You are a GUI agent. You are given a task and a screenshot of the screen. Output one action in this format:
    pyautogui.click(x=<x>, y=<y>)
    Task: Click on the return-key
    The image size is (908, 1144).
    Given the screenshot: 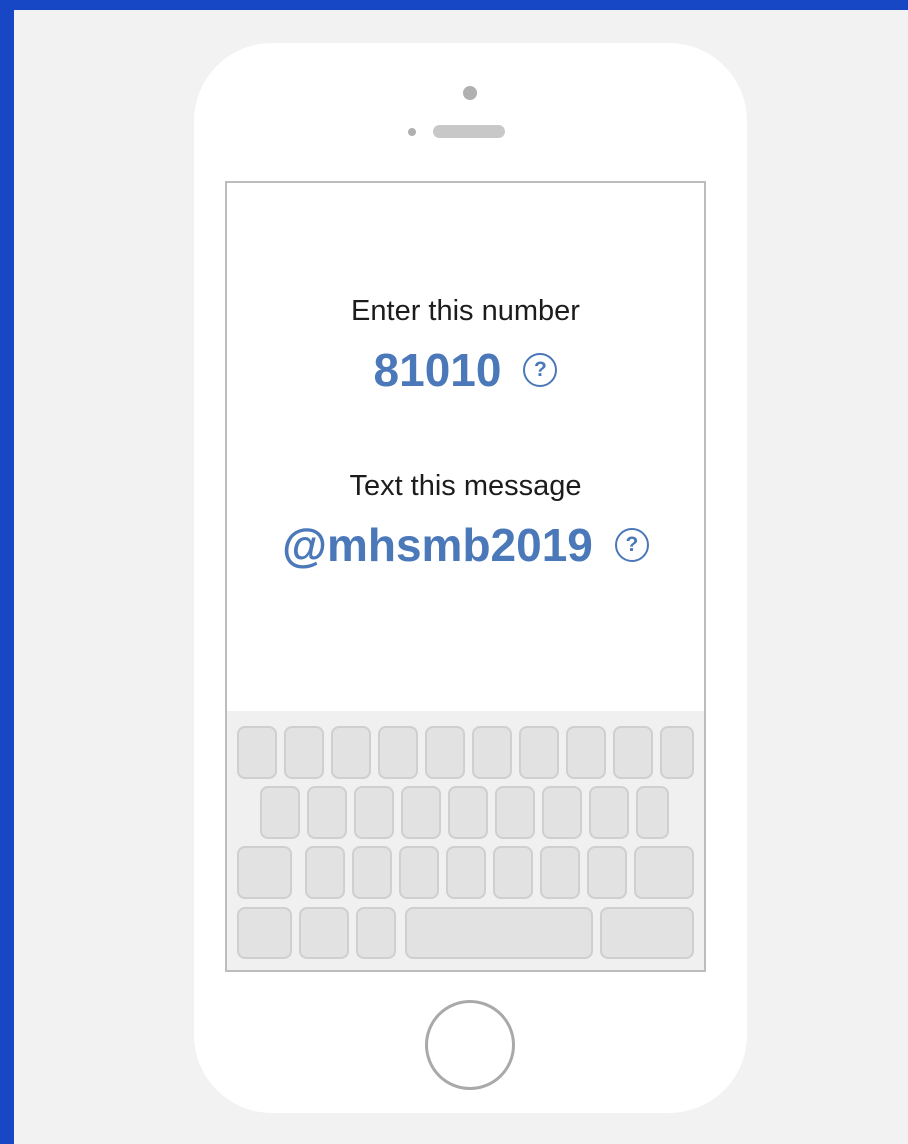 What is the action you would take?
    pyautogui.click(x=647, y=933)
    